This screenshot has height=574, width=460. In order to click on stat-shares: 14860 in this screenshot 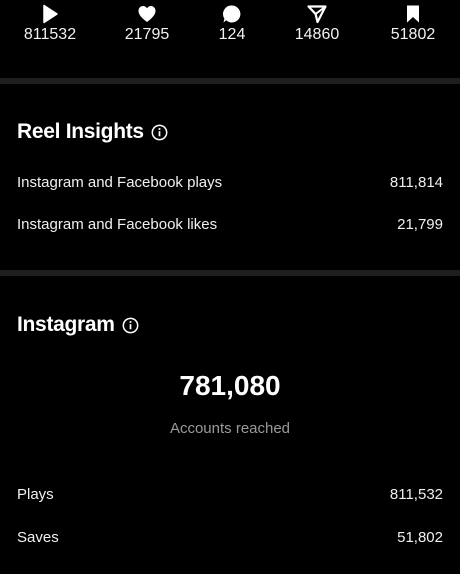, I will do `click(317, 24)`.